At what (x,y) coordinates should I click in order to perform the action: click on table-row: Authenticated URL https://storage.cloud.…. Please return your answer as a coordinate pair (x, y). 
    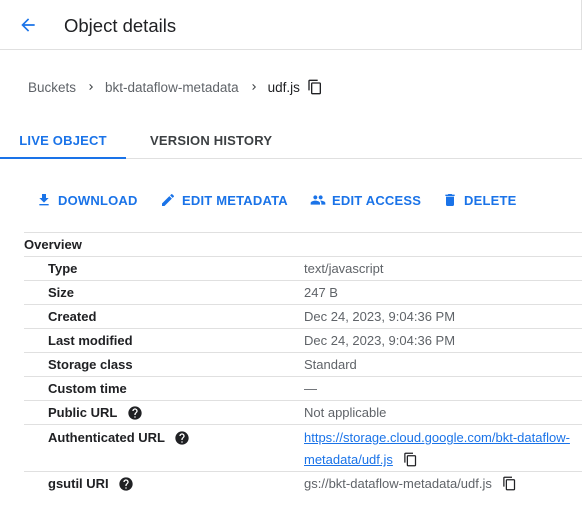
    Looking at the image, I should click on (303, 448).